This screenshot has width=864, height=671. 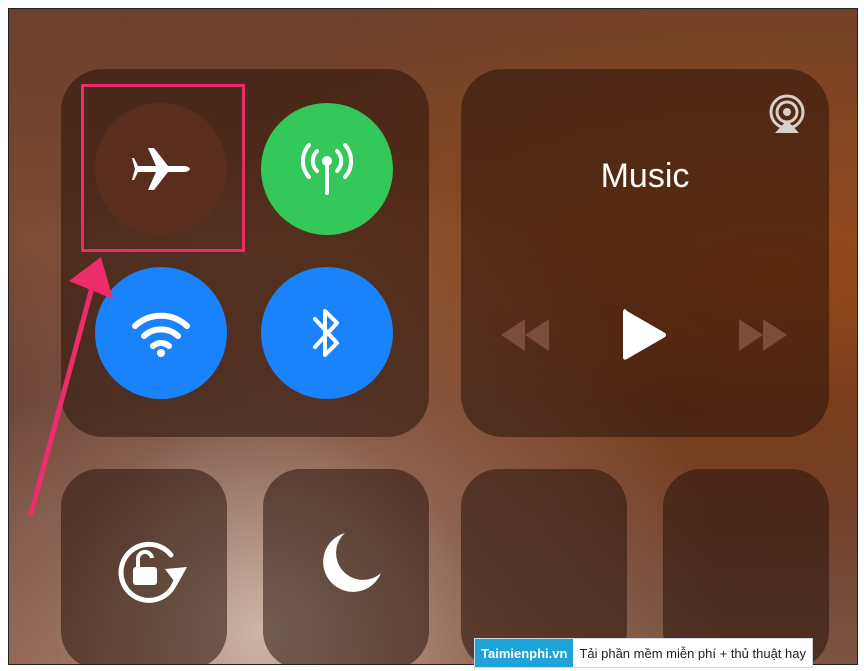 What do you see at coordinates (692, 653) in the screenshot?
I see `watermark-tagline: Tải phần mềm miễn phí + thủ thuật hay` at bounding box center [692, 653].